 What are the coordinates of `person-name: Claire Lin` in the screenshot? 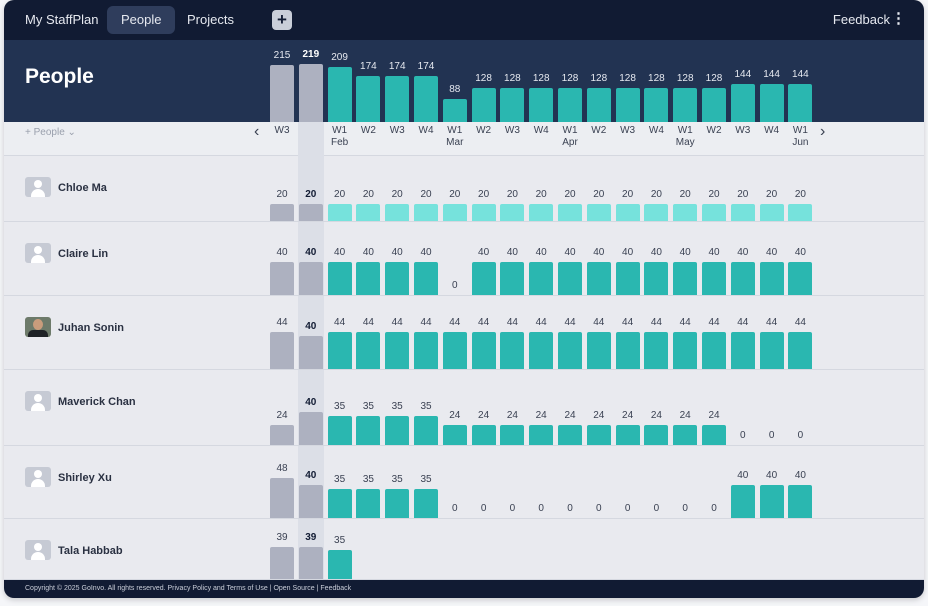 It's located at (83, 254).